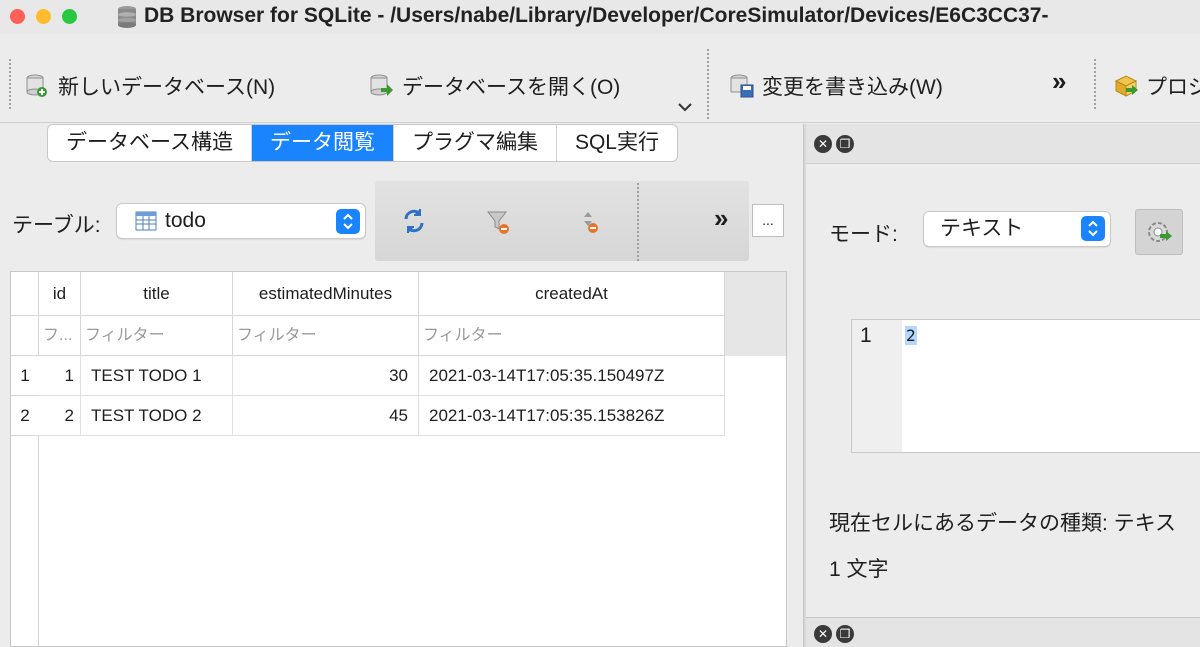 The image size is (1200, 647). I want to click on table-cell-estimated-minutes: 30, so click(326, 376).